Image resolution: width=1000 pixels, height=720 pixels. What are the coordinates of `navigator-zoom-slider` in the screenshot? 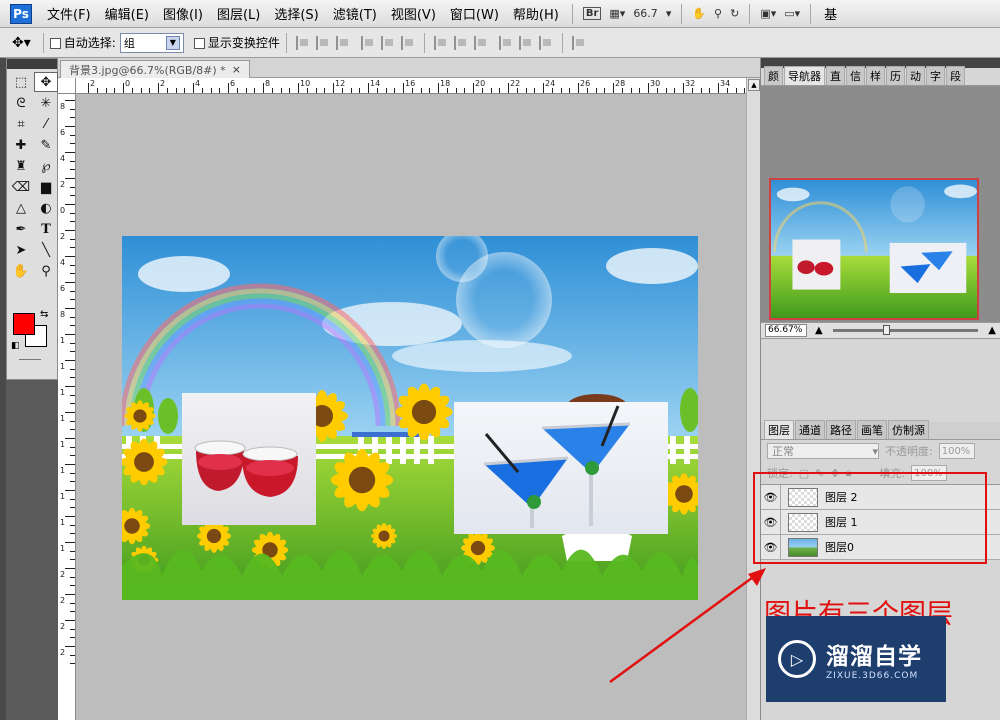 It's located at (905, 330).